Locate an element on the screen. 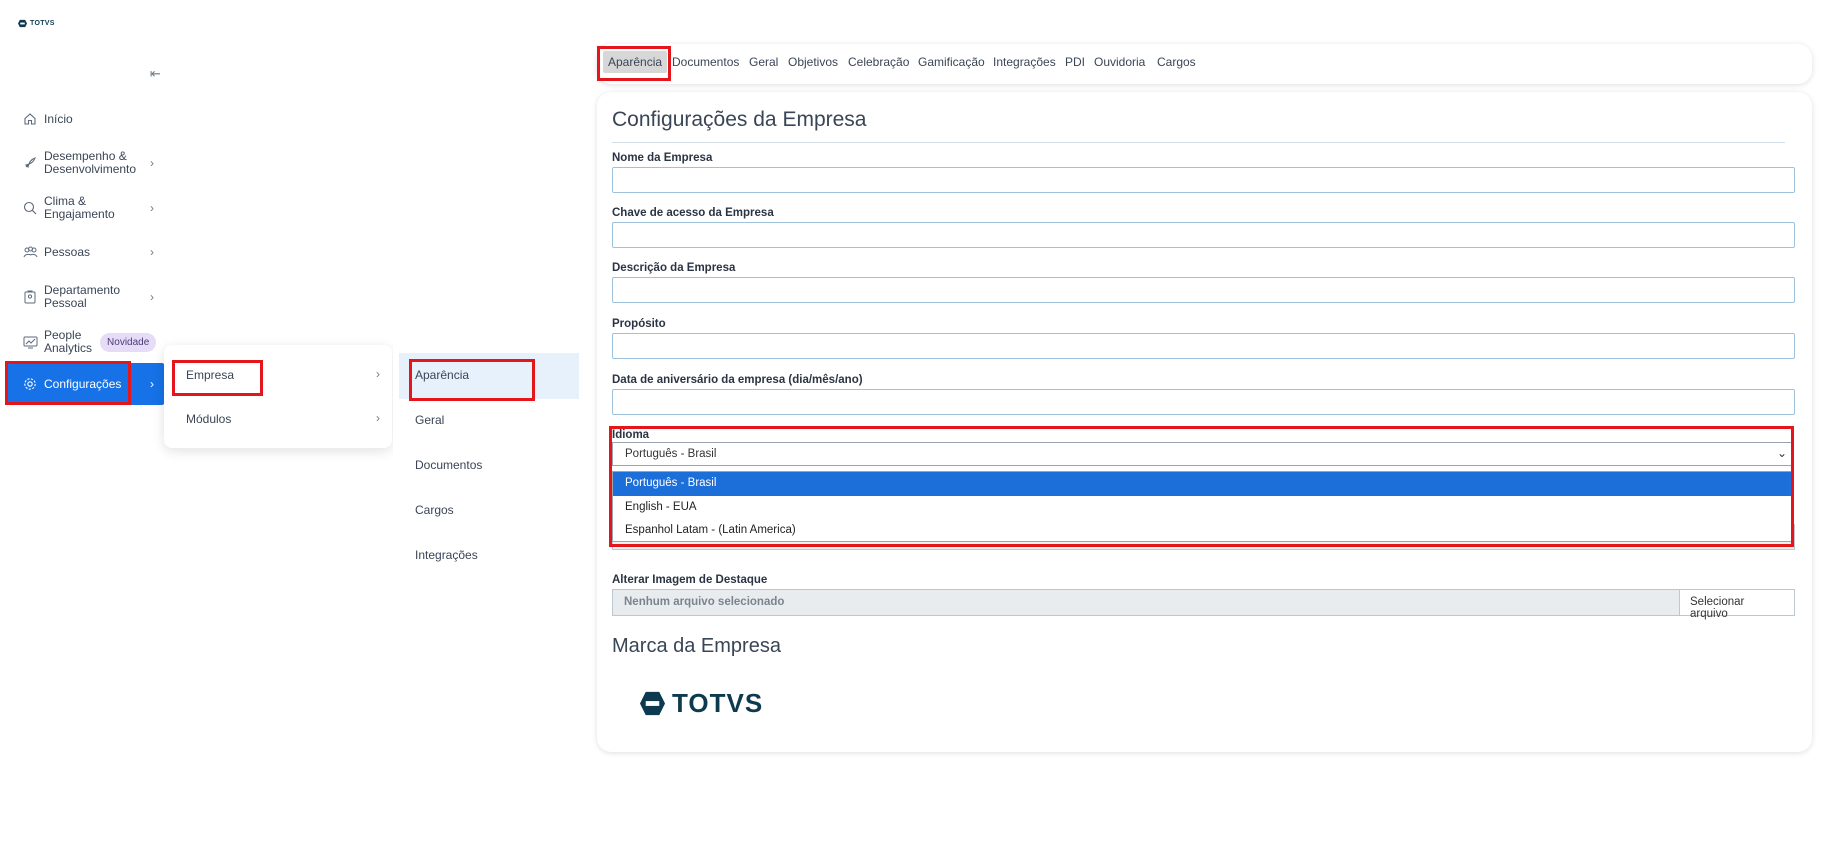  home-icon is located at coordinates (30, 119).